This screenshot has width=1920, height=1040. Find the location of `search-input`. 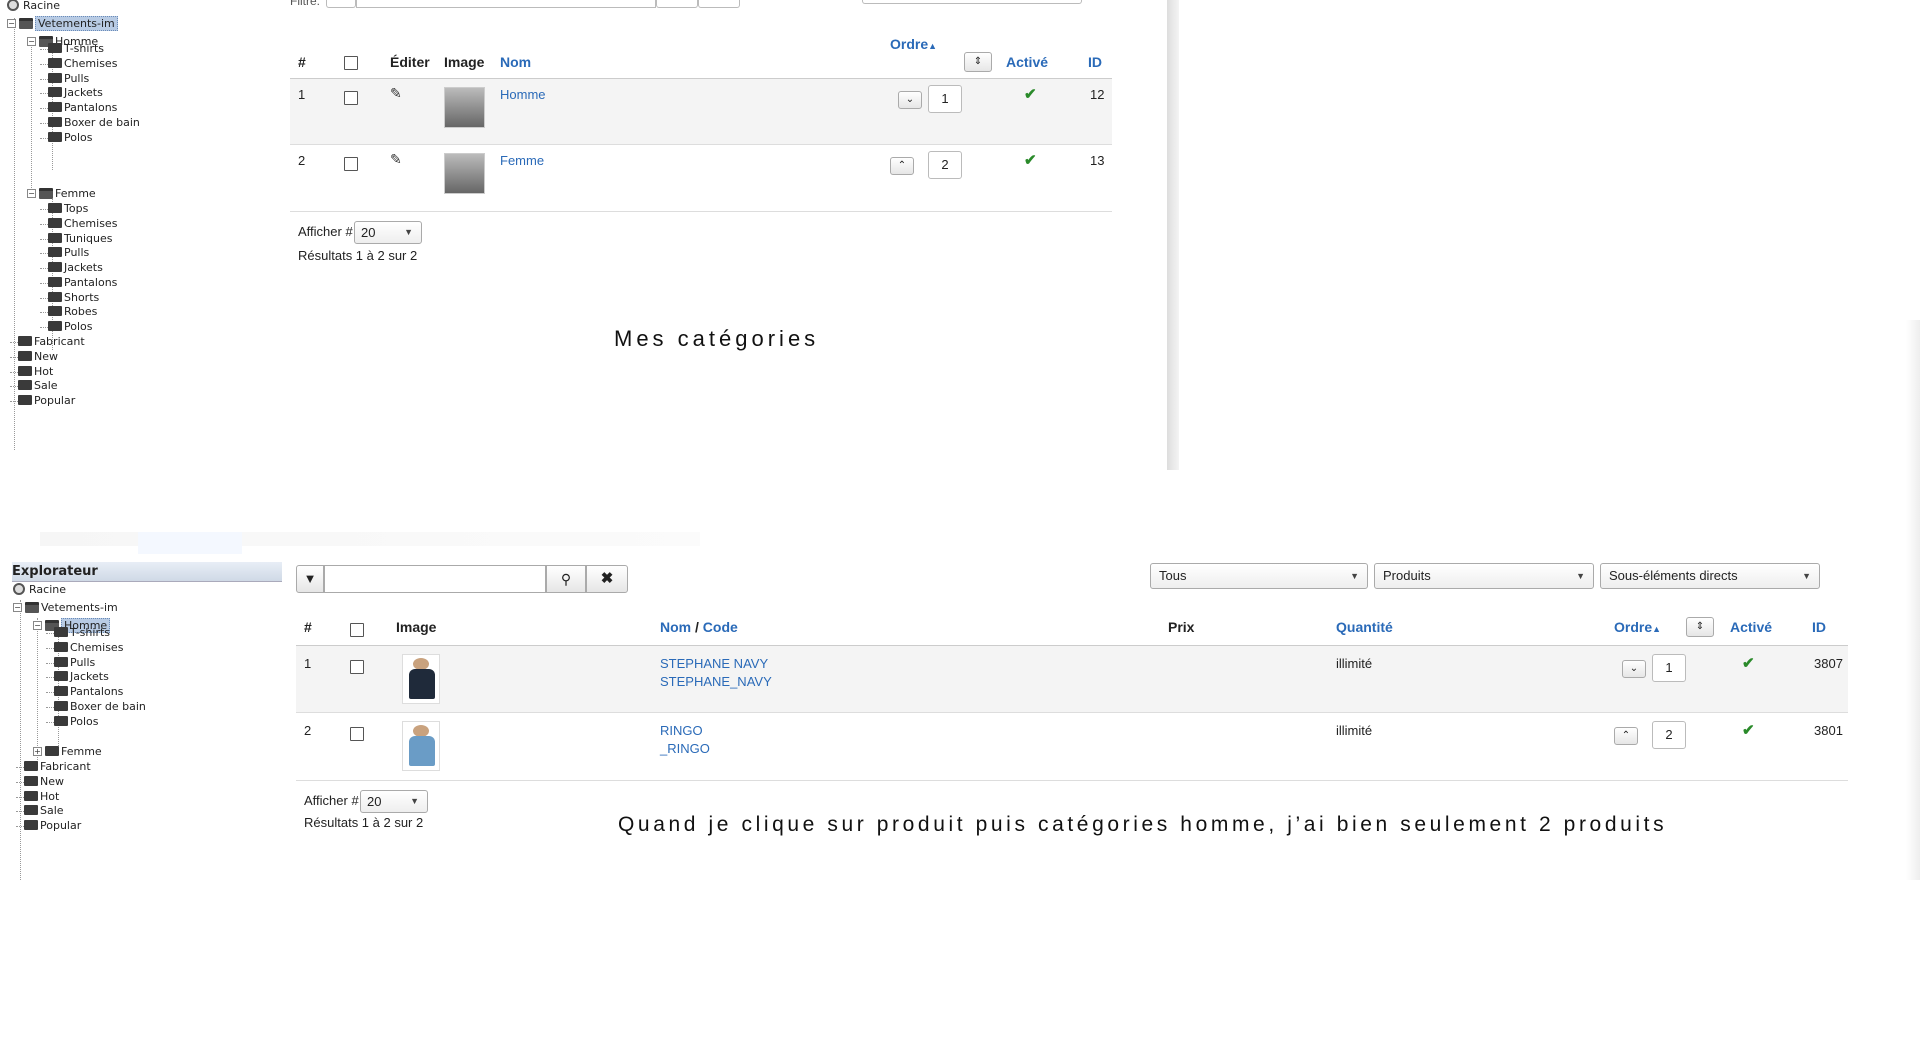

search-input is located at coordinates (435, 579).